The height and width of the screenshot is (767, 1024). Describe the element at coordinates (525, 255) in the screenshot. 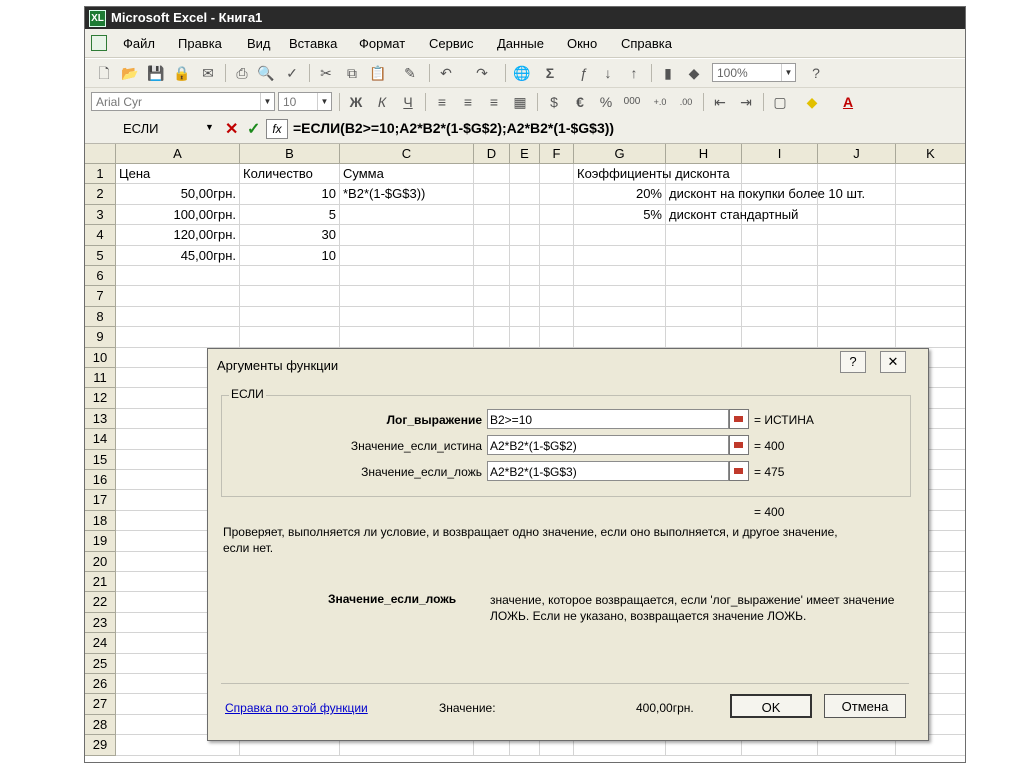

I see `cell-e5` at that location.